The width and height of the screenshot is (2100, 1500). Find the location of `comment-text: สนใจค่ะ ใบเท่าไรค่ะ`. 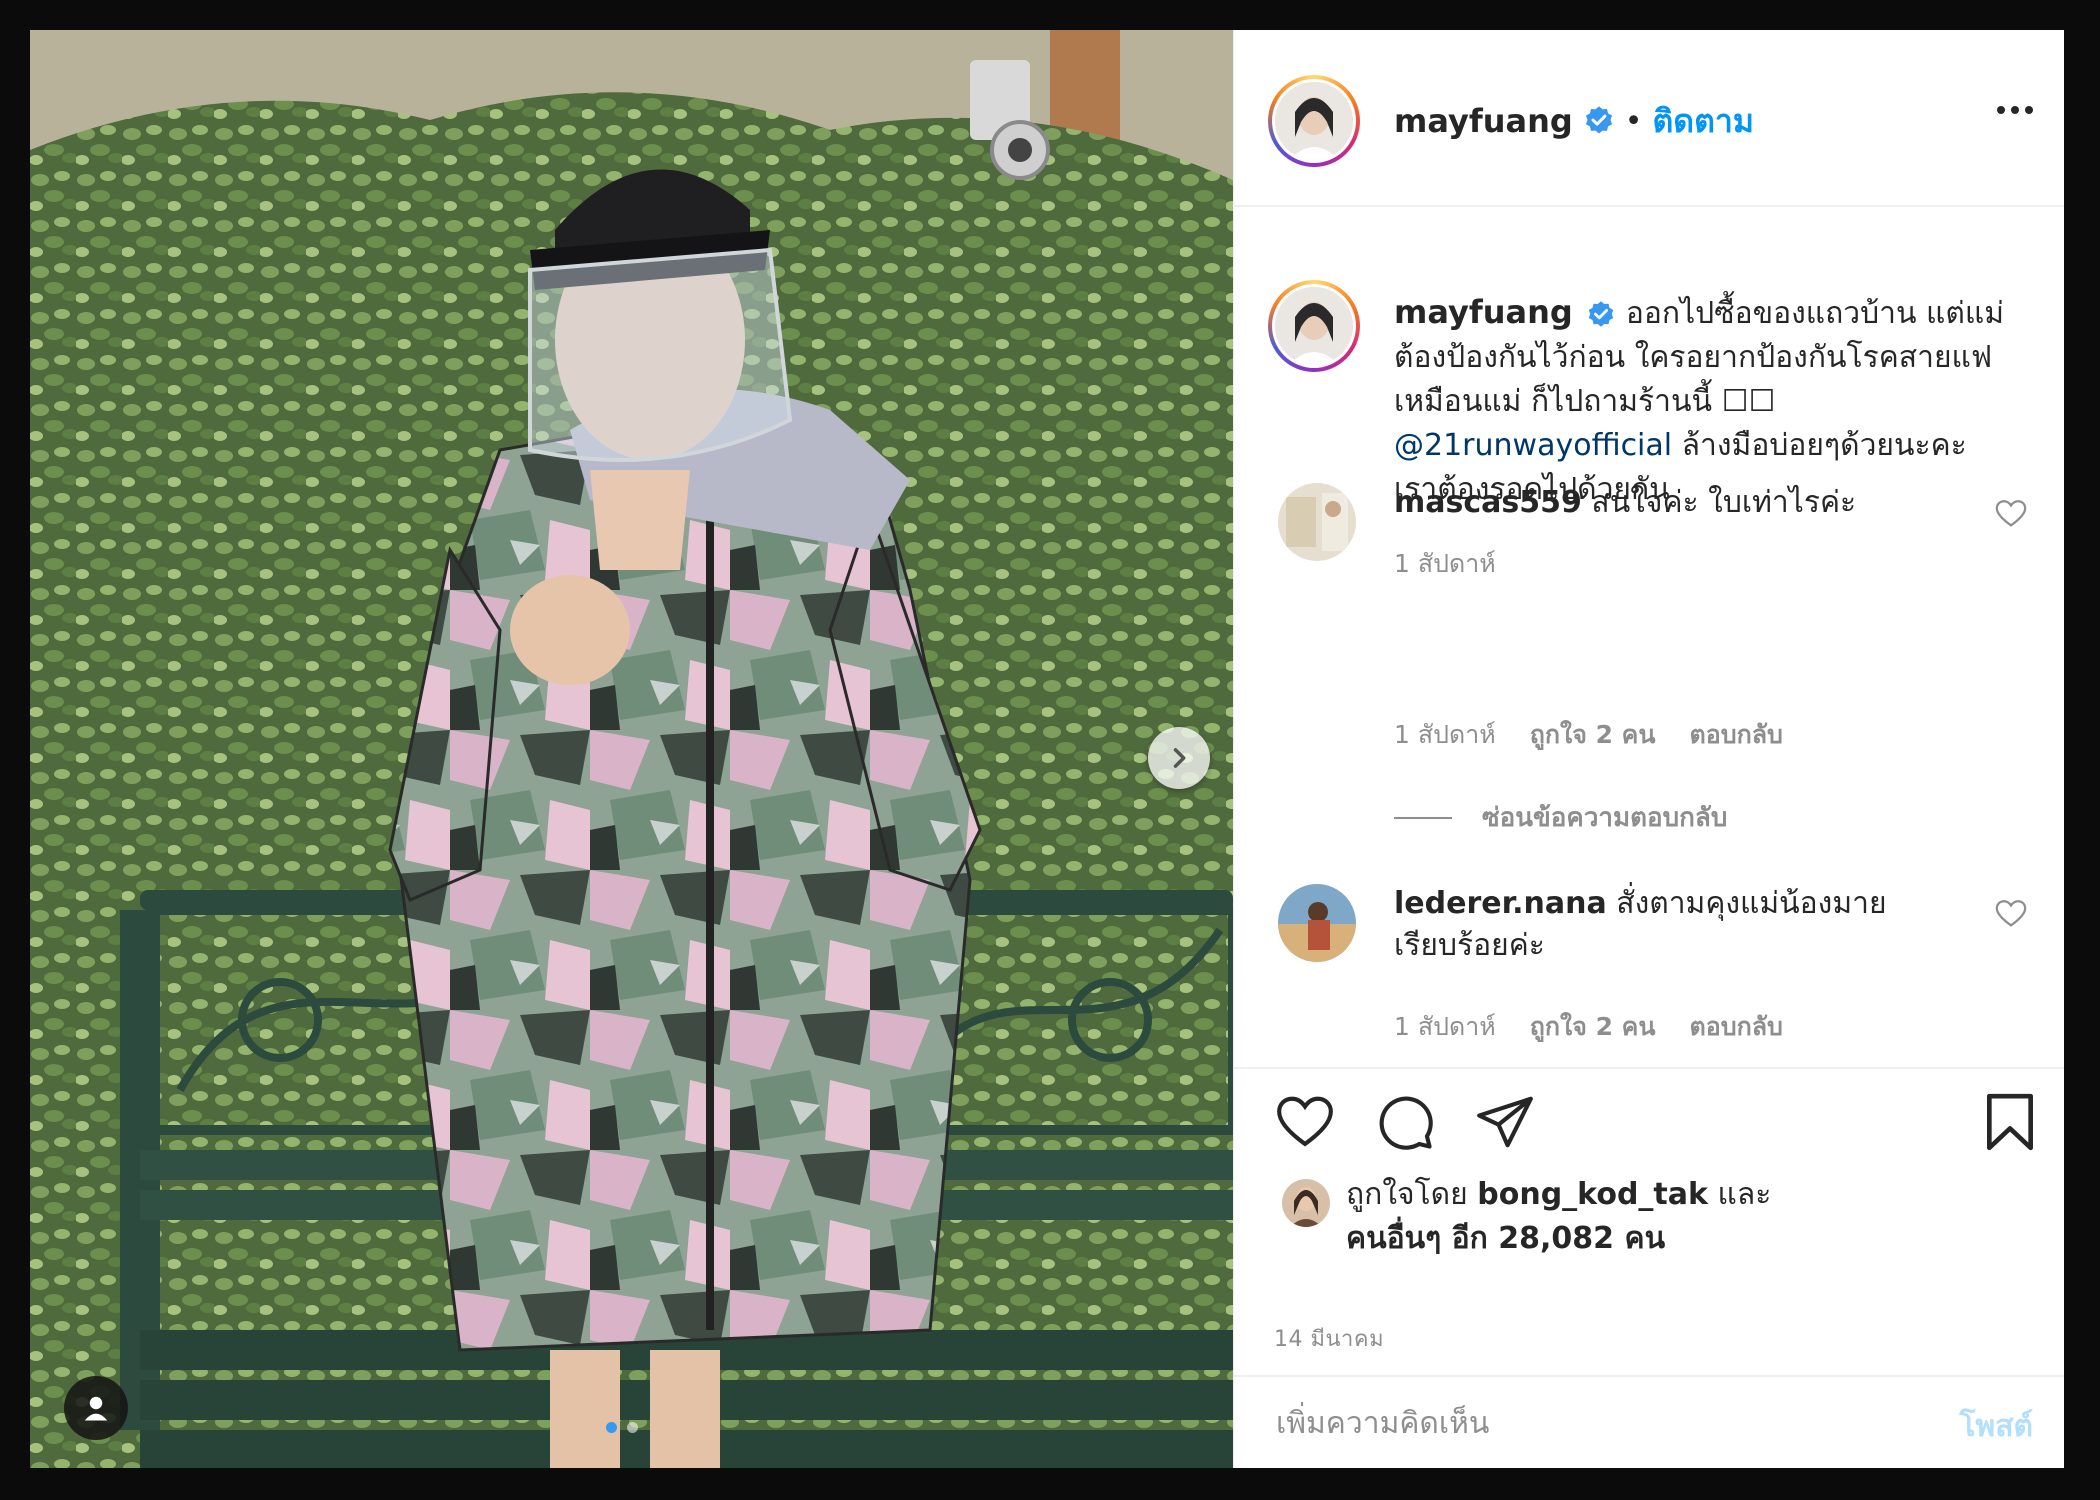

comment-text: สนใจค่ะ ใบเท่าไรค่ะ is located at coordinates (1724, 502).